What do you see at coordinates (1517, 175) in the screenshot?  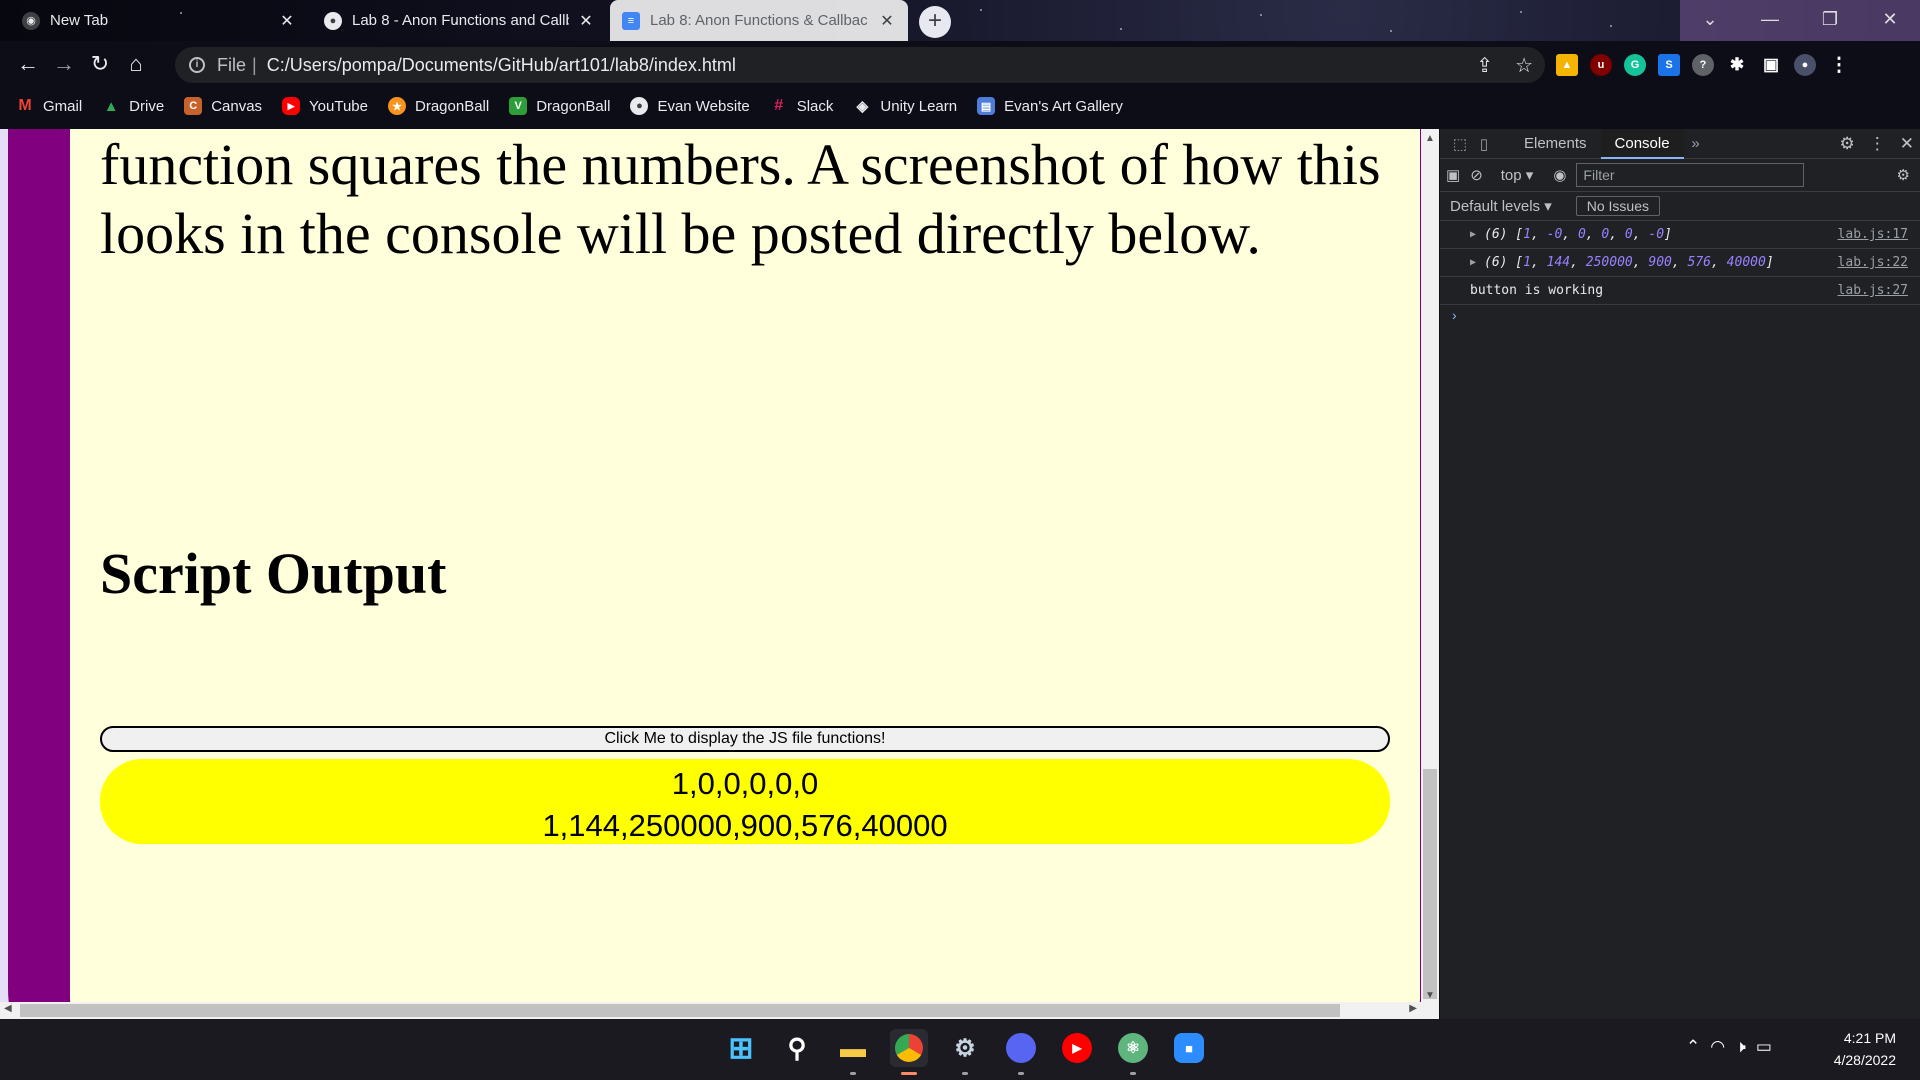 I see `context-selector: top ▾` at bounding box center [1517, 175].